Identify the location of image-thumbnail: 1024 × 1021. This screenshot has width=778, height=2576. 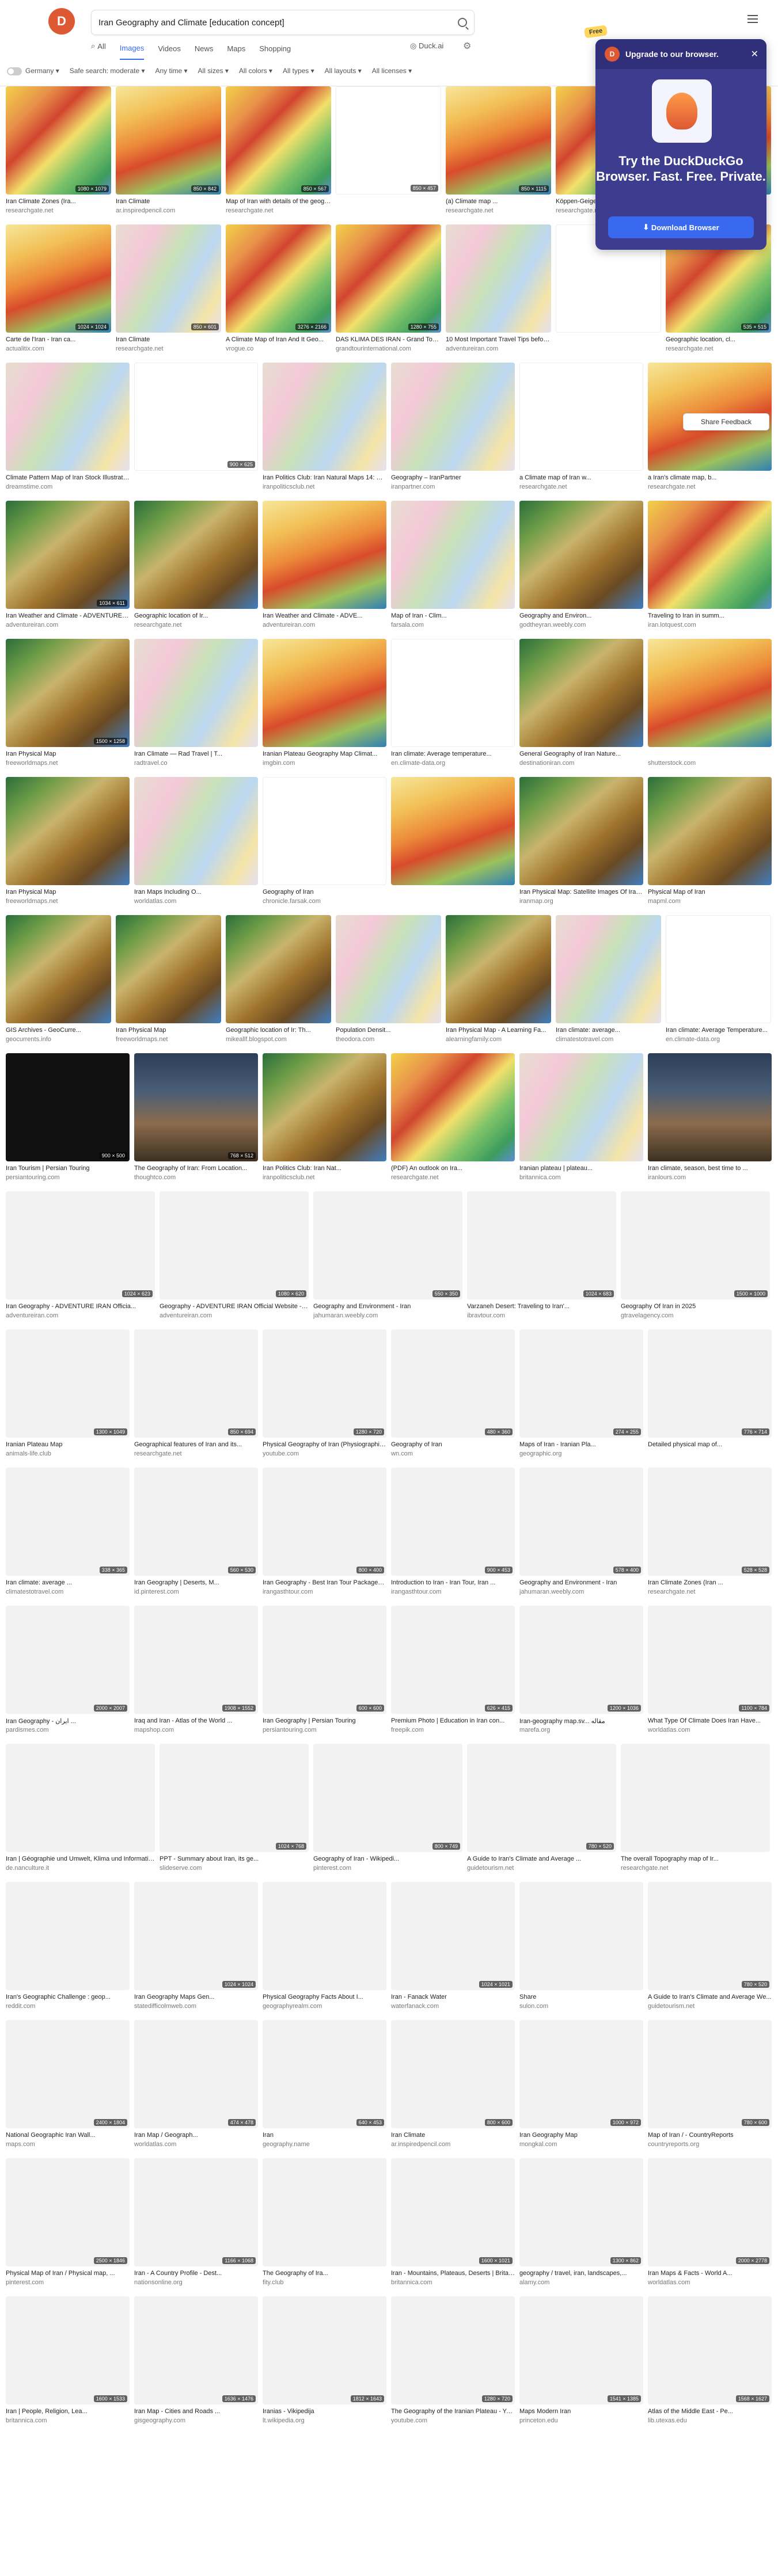
(453, 1936).